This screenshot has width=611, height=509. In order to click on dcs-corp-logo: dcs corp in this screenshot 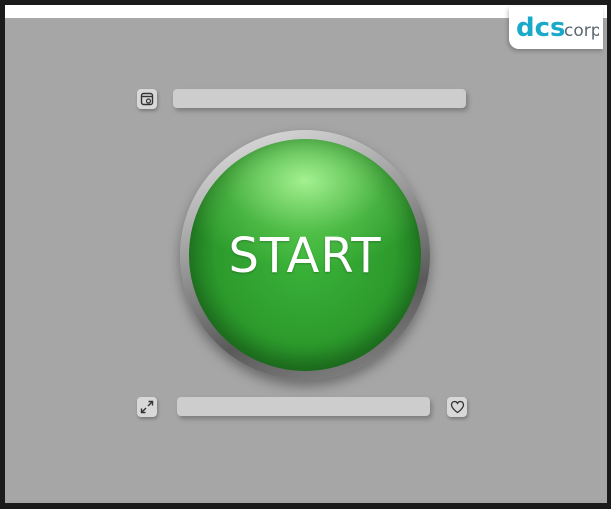, I will do `click(556, 28)`.